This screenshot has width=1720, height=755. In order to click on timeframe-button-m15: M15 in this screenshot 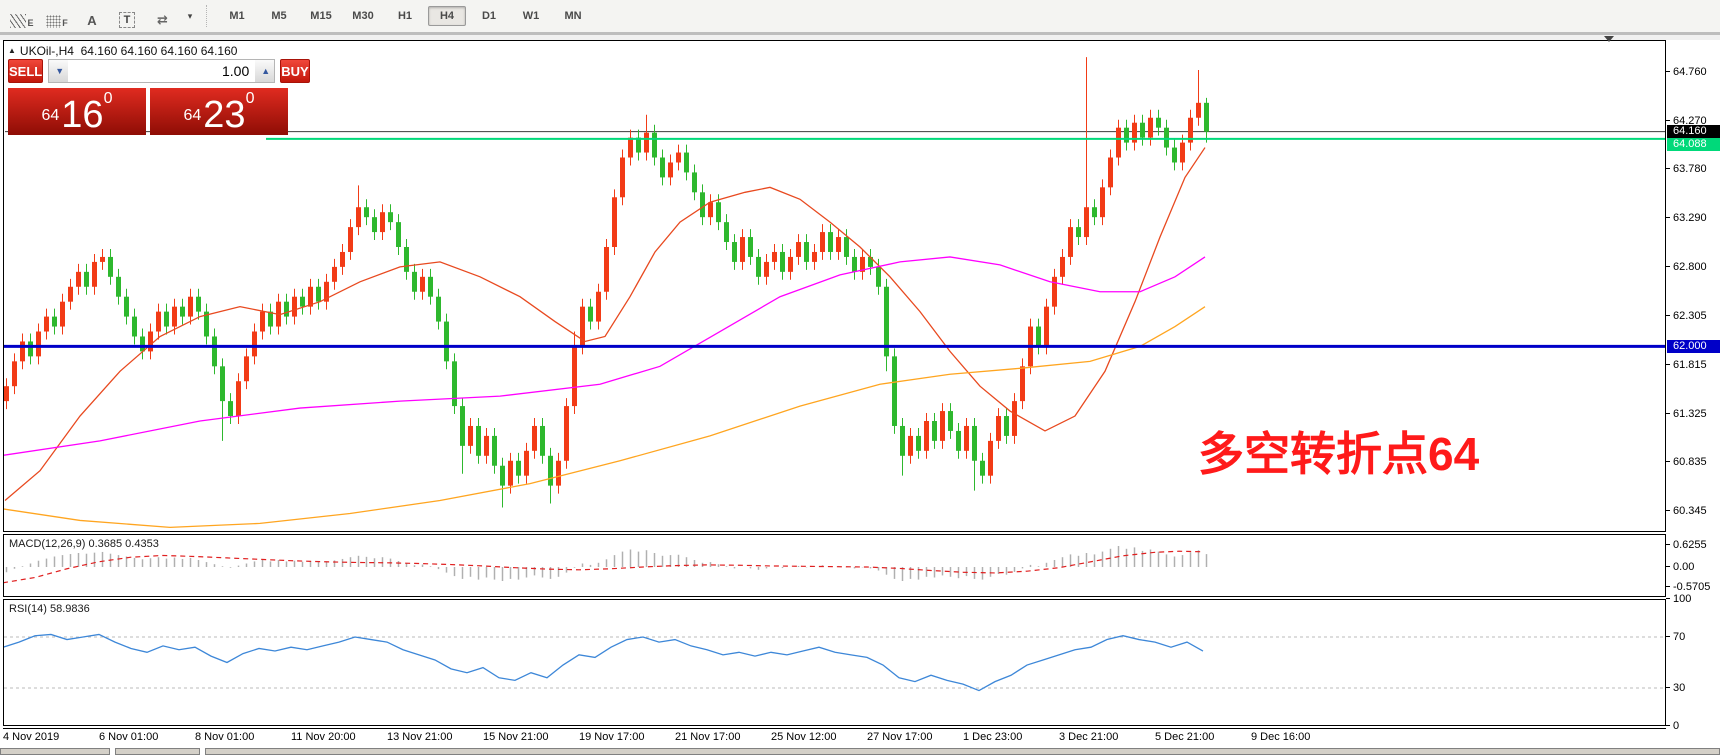, I will do `click(321, 16)`.